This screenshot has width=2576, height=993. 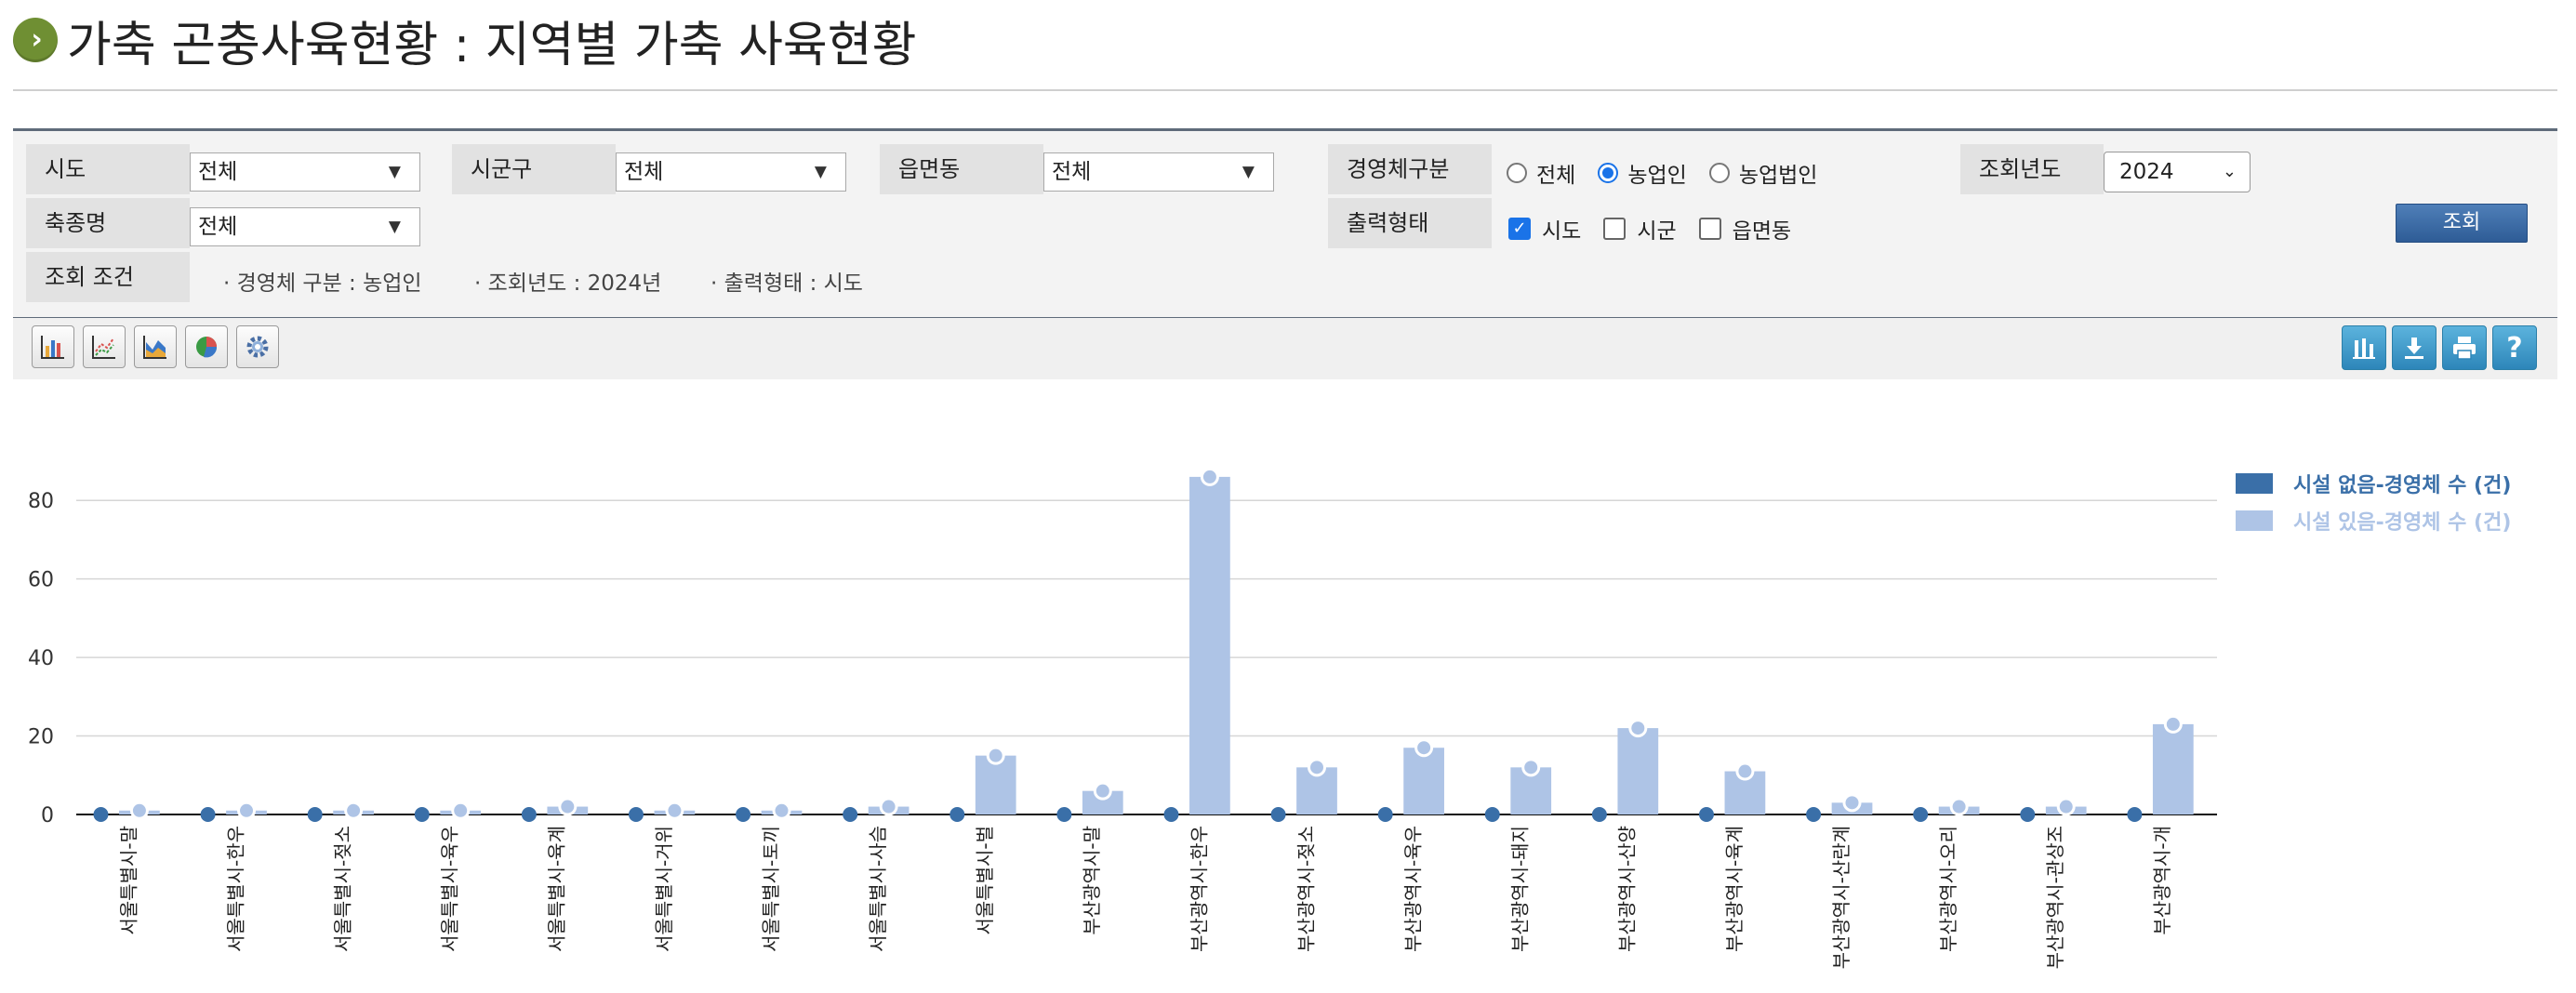 I want to click on x-tick-label: 서울특별시-사슴, so click(x=878, y=889).